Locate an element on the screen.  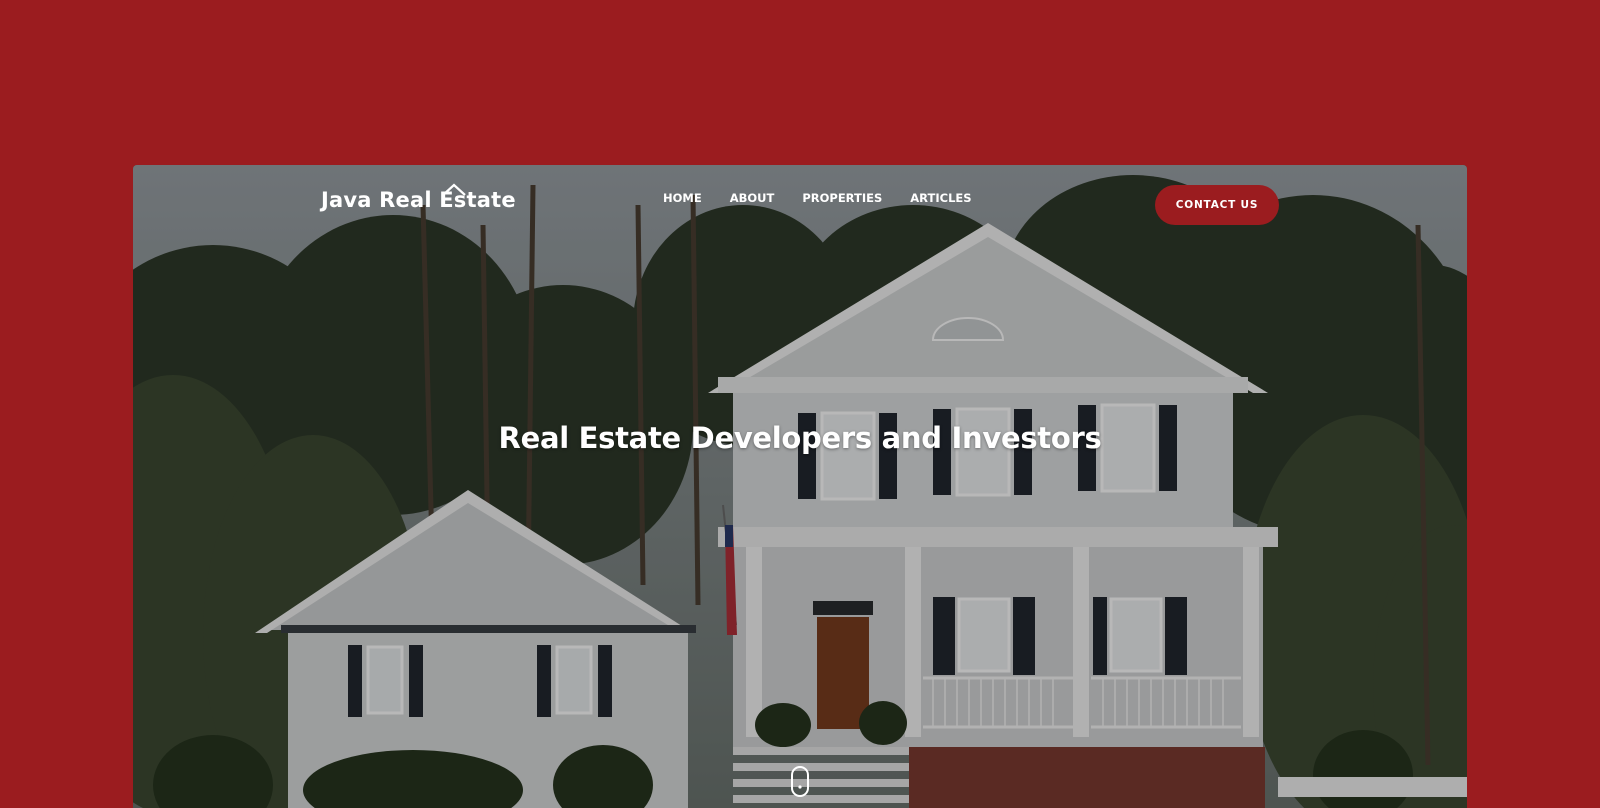
site-logo: Java Real Estate is located at coordinates (418, 197).